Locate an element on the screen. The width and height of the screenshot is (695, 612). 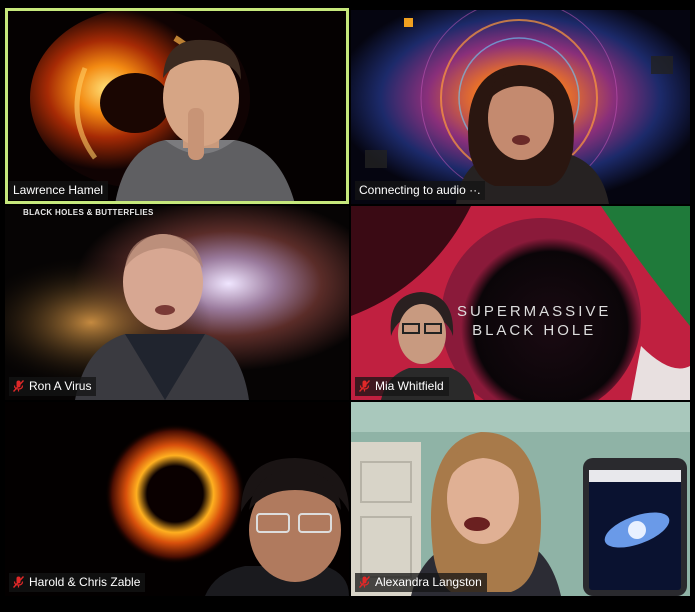
participant-name-tag: Connecting to audio ··. is located at coordinates (420, 190).